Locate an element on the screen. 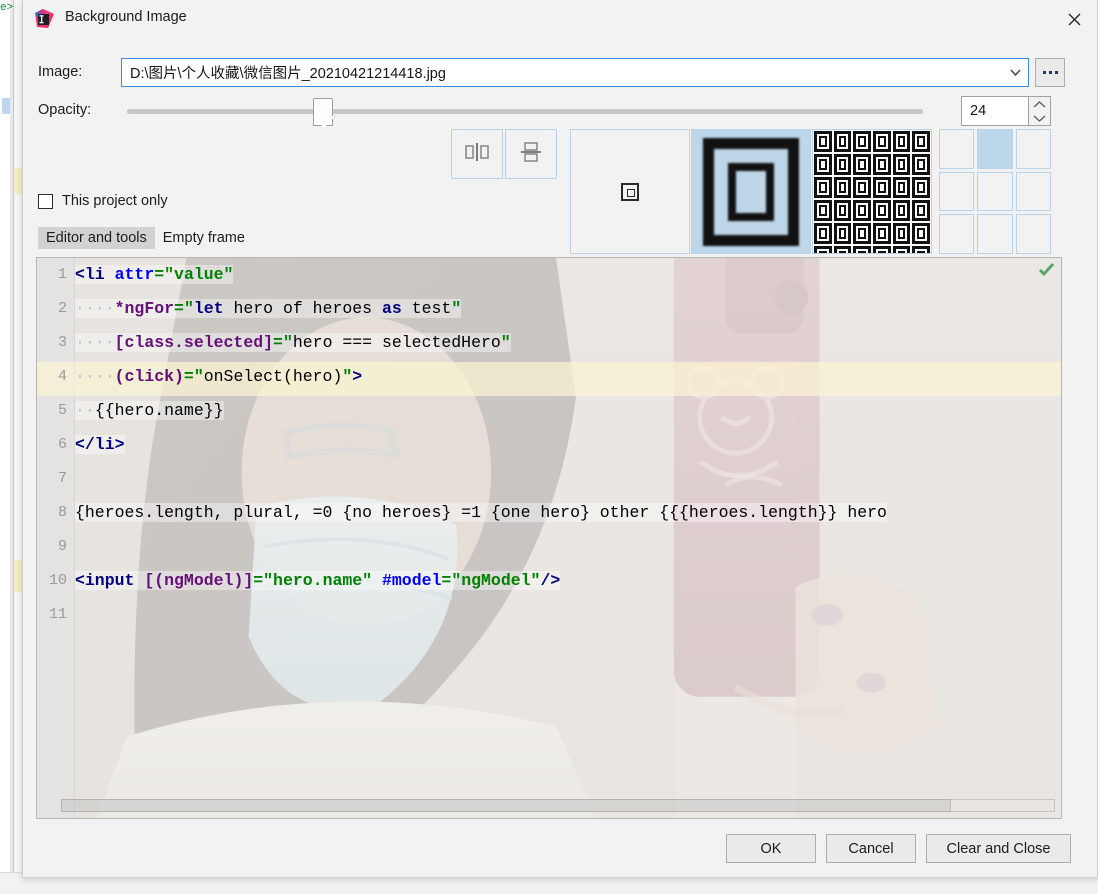 The width and height of the screenshot is (1098, 894). tile-preview-icon is located at coordinates (872, 191).